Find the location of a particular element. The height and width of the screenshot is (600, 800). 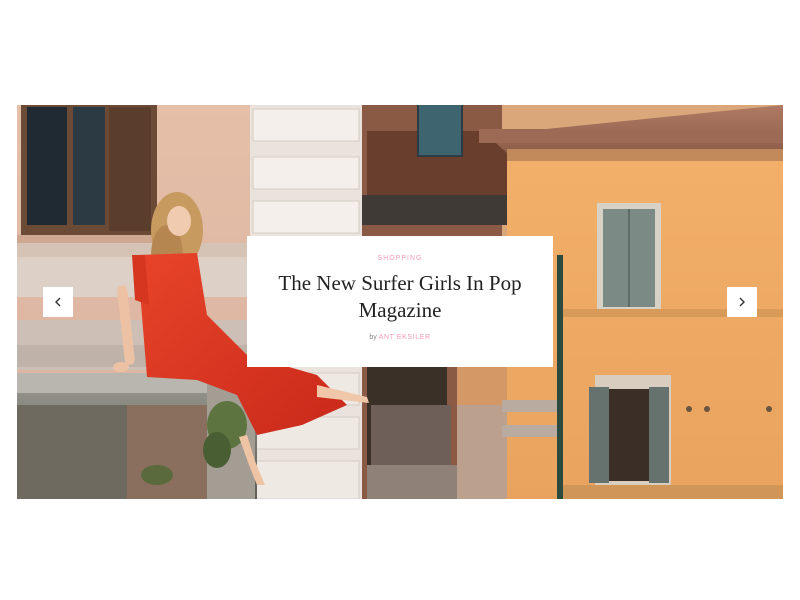

post-category: Shopping is located at coordinates (400, 258).